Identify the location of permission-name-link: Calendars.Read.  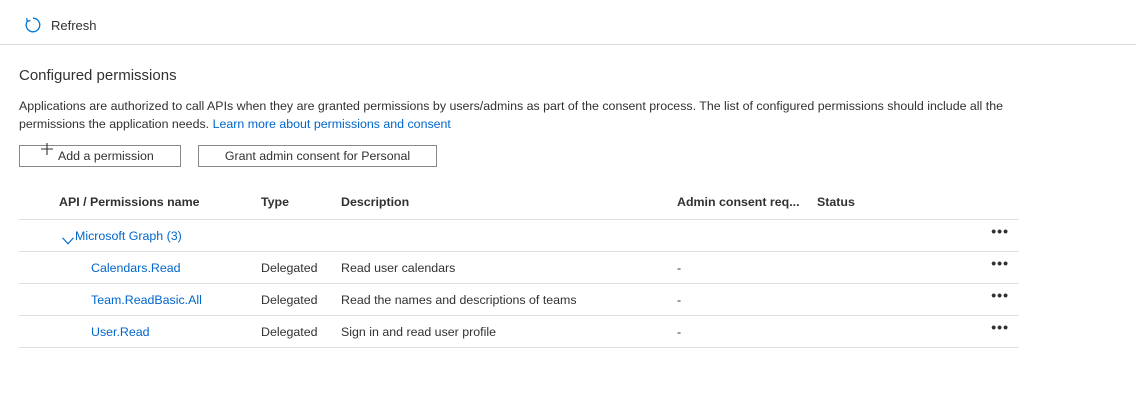
(136, 268).